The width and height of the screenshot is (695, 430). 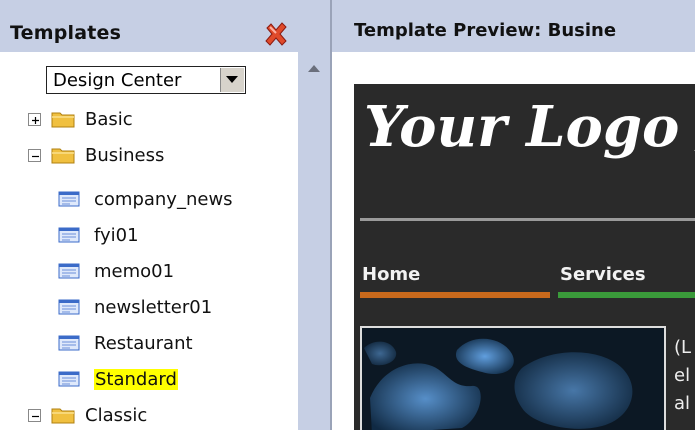 I want to click on tree-item-fyi01: fyi01, so click(x=98, y=235).